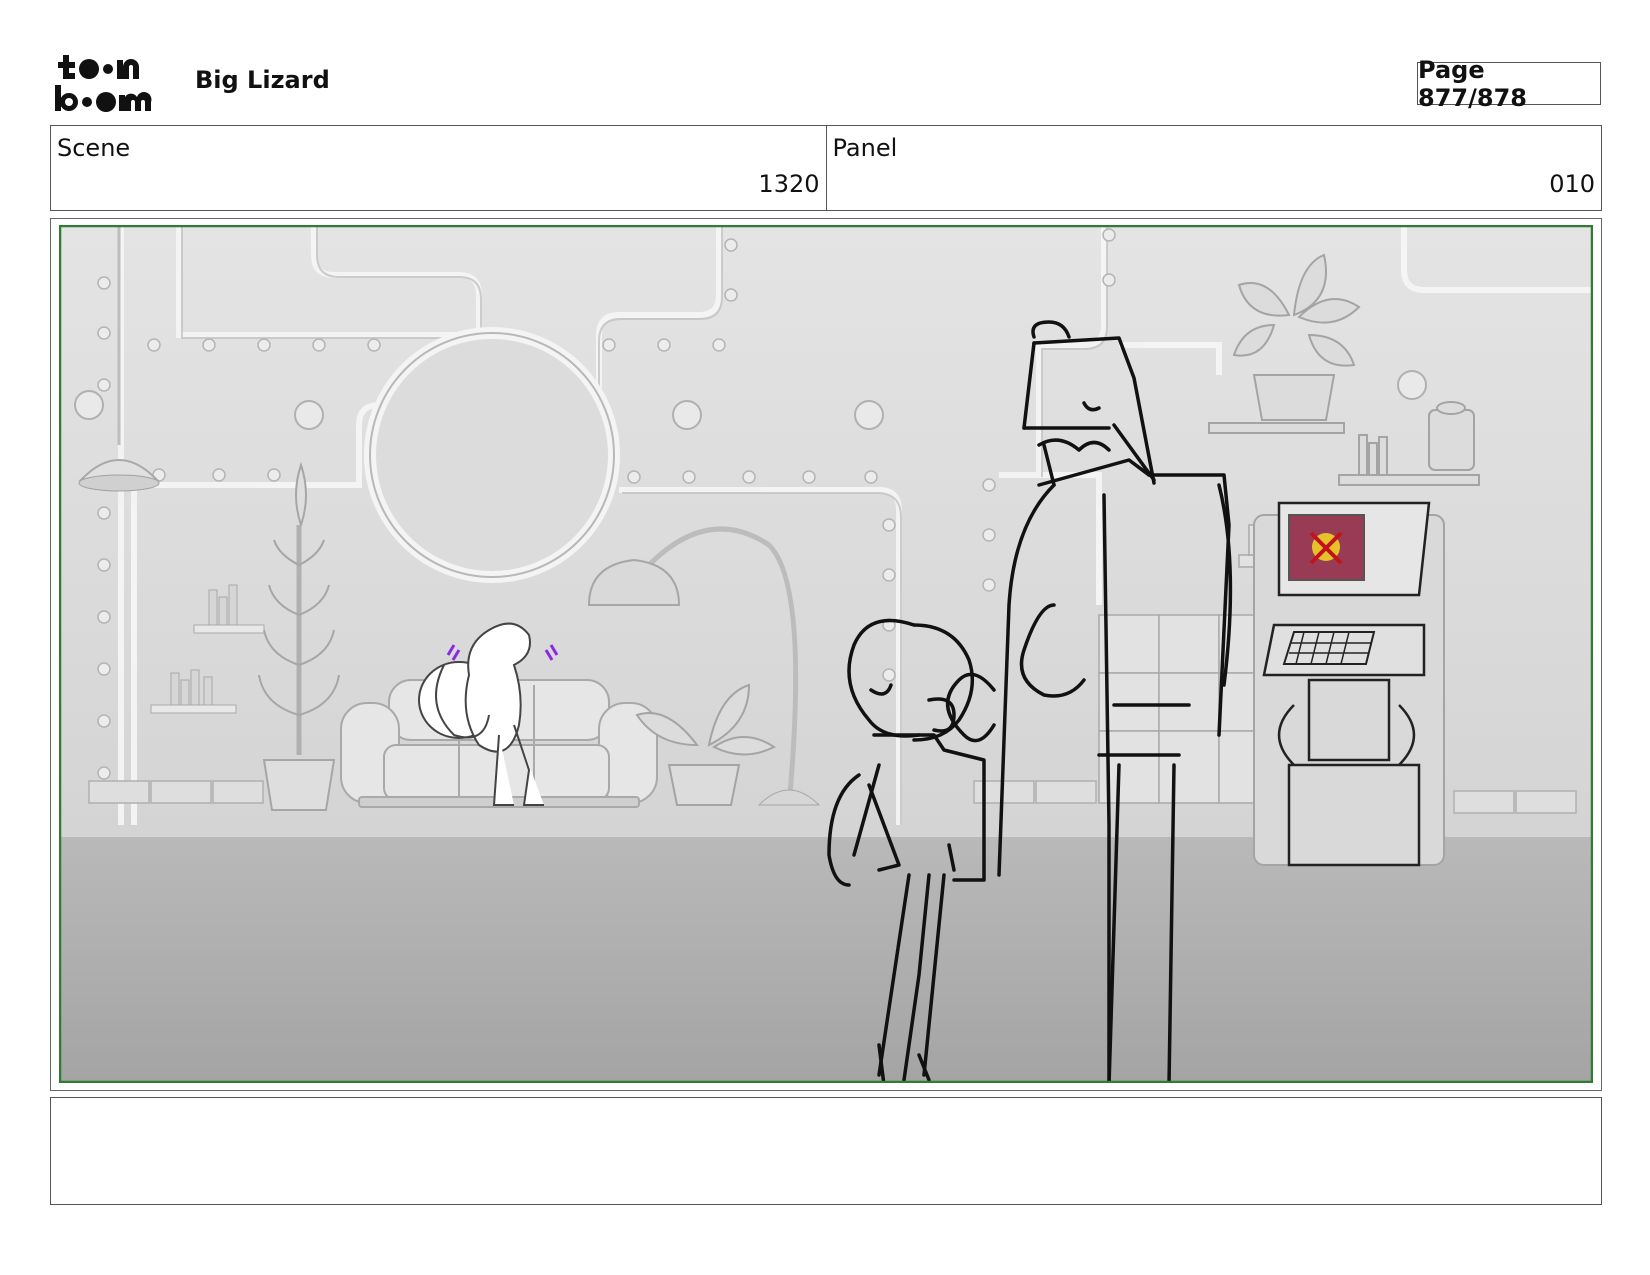 The width and height of the screenshot is (1650, 1275). What do you see at coordinates (826, 1151) in the screenshot?
I see `panel-notes` at bounding box center [826, 1151].